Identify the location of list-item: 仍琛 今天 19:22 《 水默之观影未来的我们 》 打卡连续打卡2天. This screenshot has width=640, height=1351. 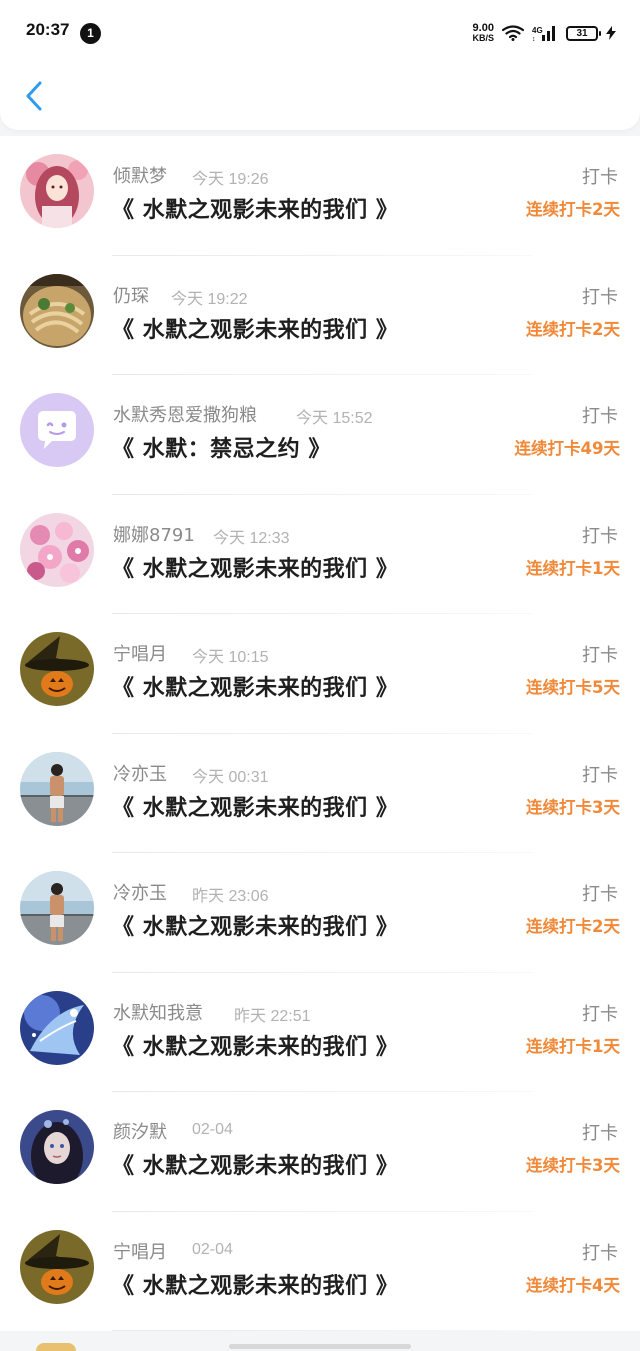
(320, 315).